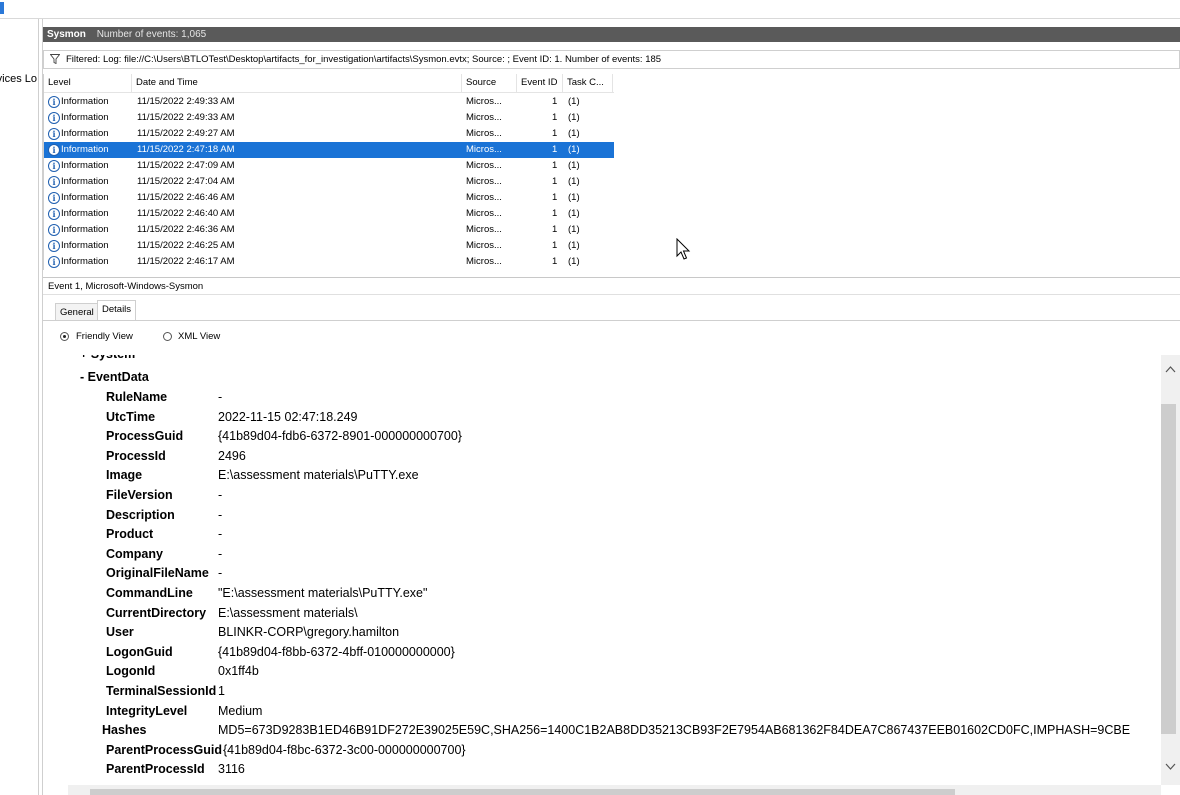 The height and width of the screenshot is (795, 1180). I want to click on column-header-event-id: Event ID, so click(540, 83).